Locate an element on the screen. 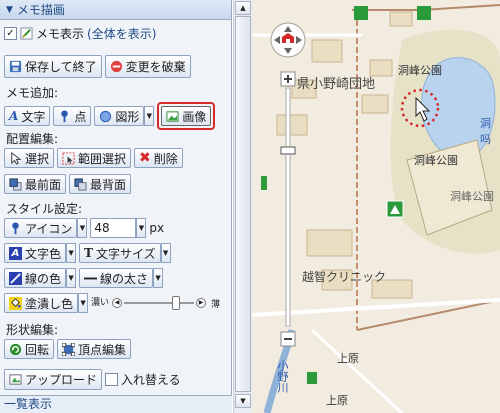 The height and width of the screenshot is (413, 500). arrange-section-label: 配置編集: is located at coordinates (32, 139).